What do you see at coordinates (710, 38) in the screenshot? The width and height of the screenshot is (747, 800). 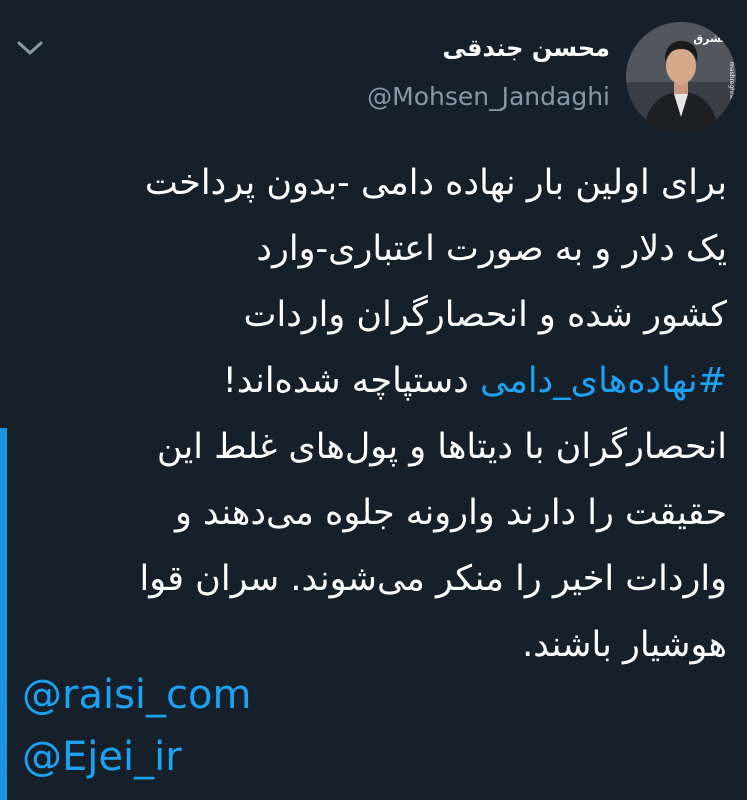 I see `svg-text: مشرق` at bounding box center [710, 38].